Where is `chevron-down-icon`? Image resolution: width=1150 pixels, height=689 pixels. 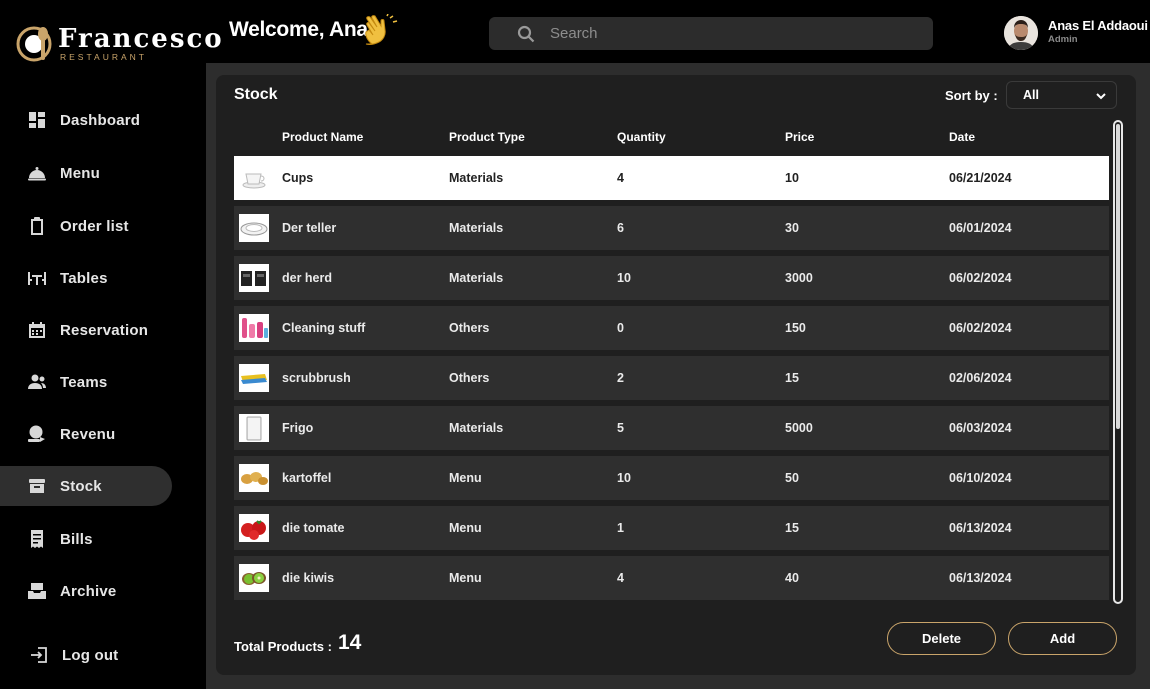 chevron-down-icon is located at coordinates (1101, 96).